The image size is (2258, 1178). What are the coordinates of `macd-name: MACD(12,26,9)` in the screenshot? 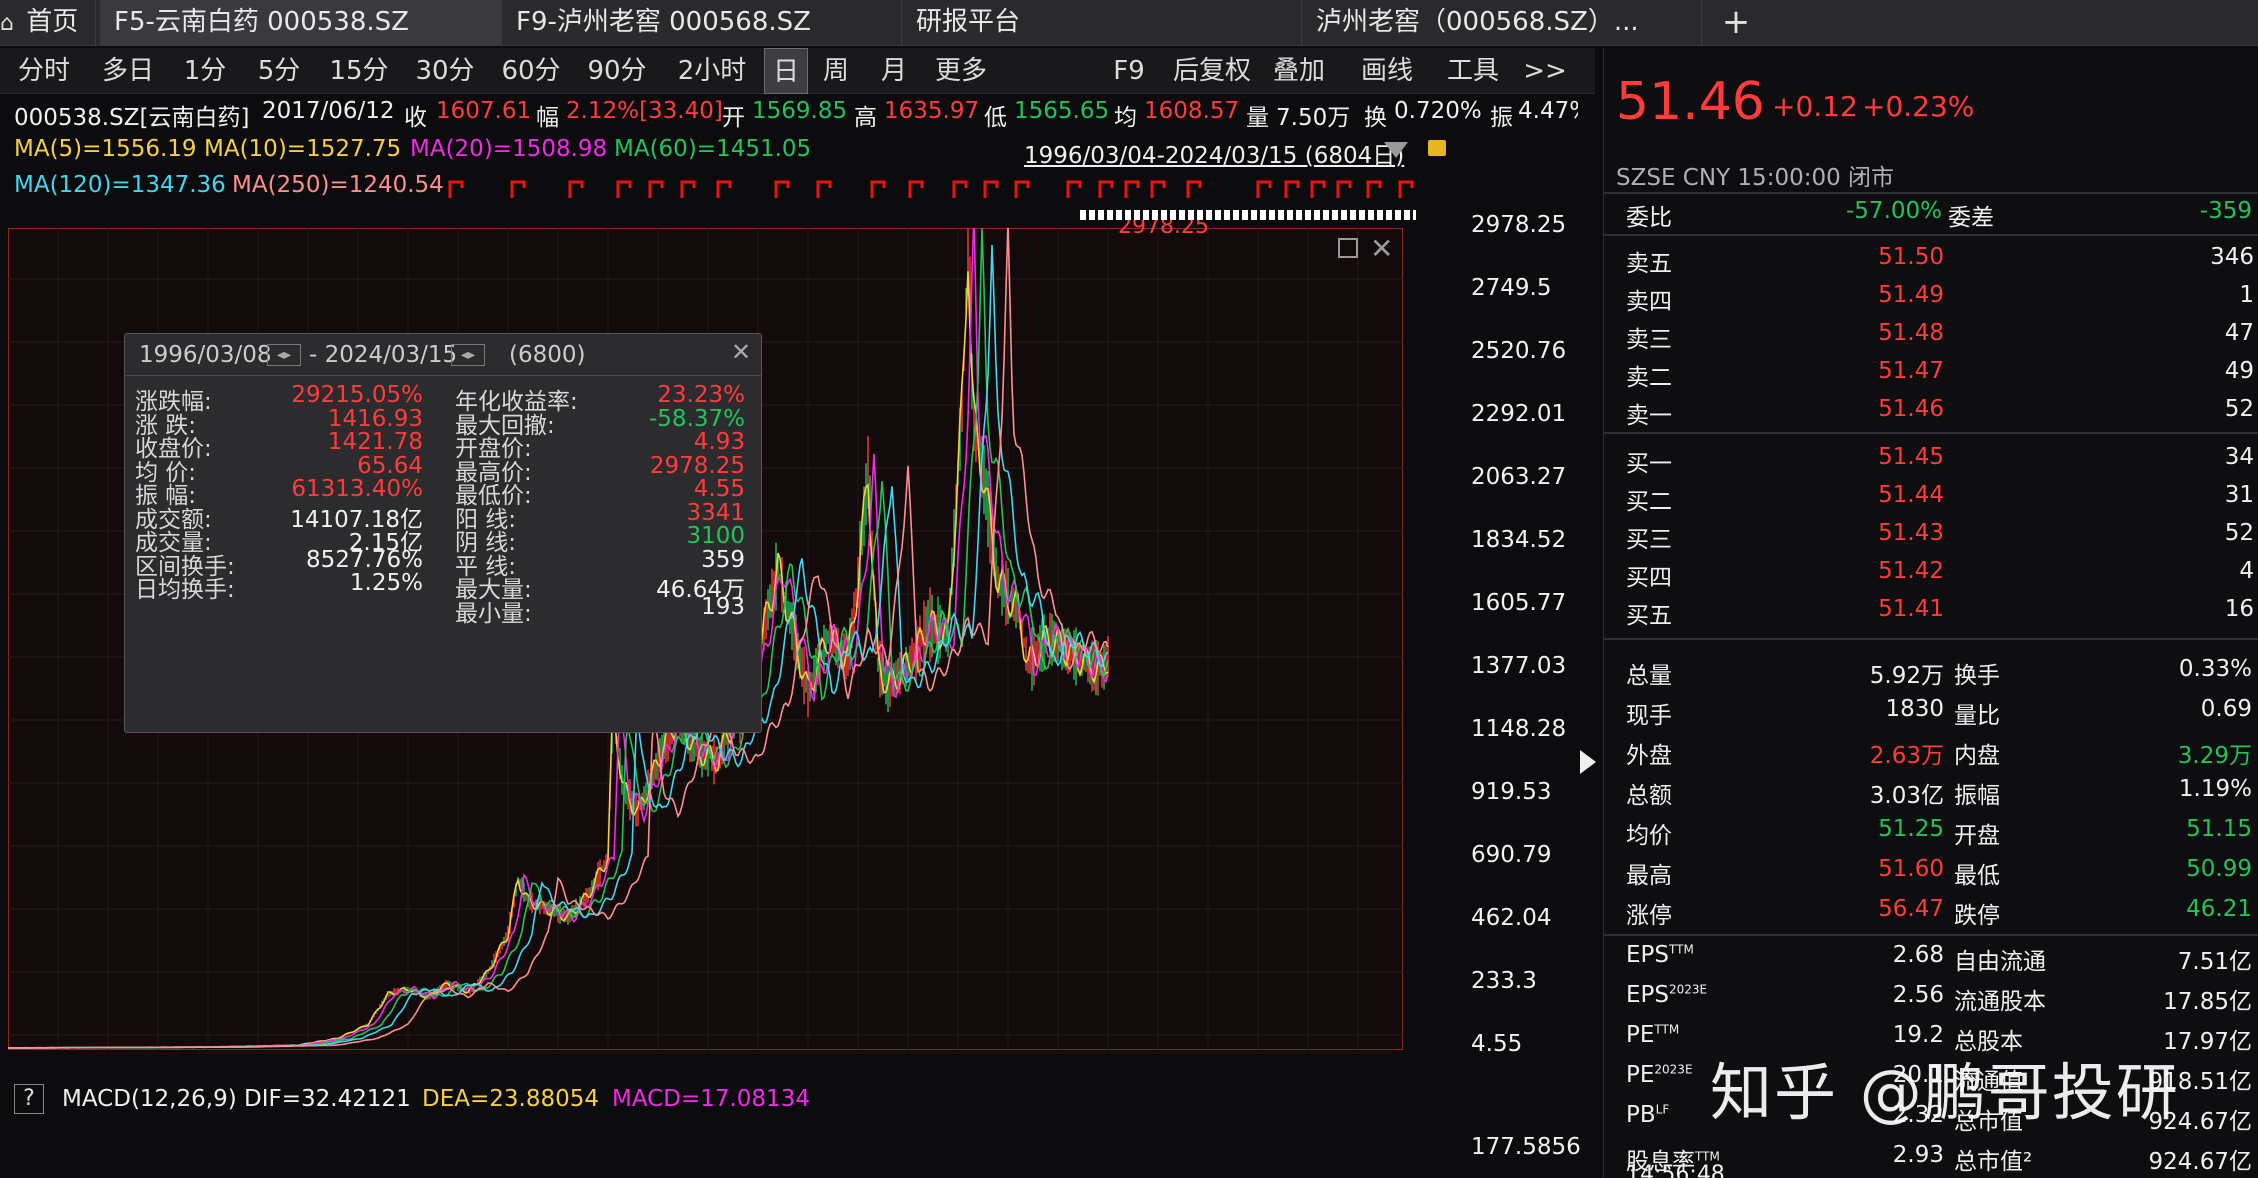 It's located at (149, 1099).